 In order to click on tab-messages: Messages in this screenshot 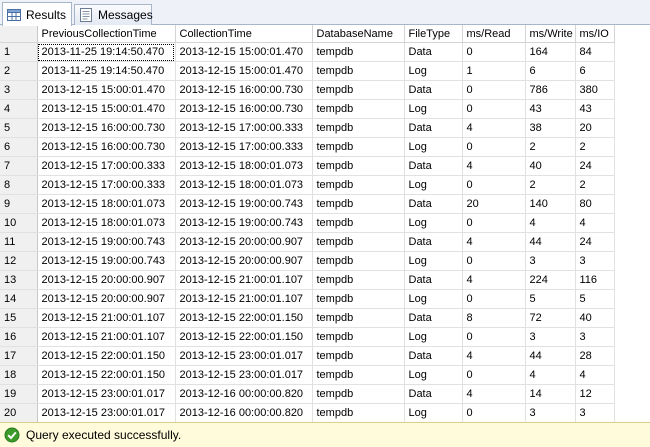, I will do `click(113, 14)`.